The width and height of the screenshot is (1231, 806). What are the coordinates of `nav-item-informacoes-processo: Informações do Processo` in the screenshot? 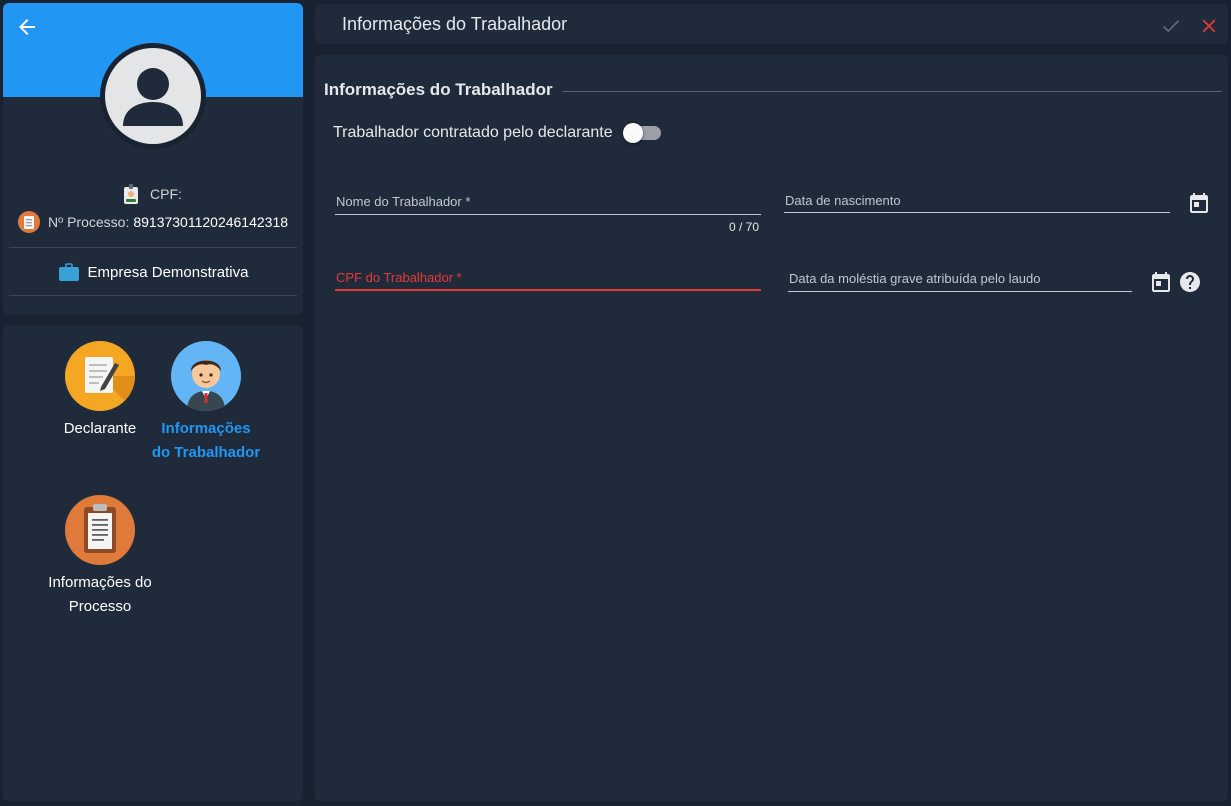 It's located at (100, 557).